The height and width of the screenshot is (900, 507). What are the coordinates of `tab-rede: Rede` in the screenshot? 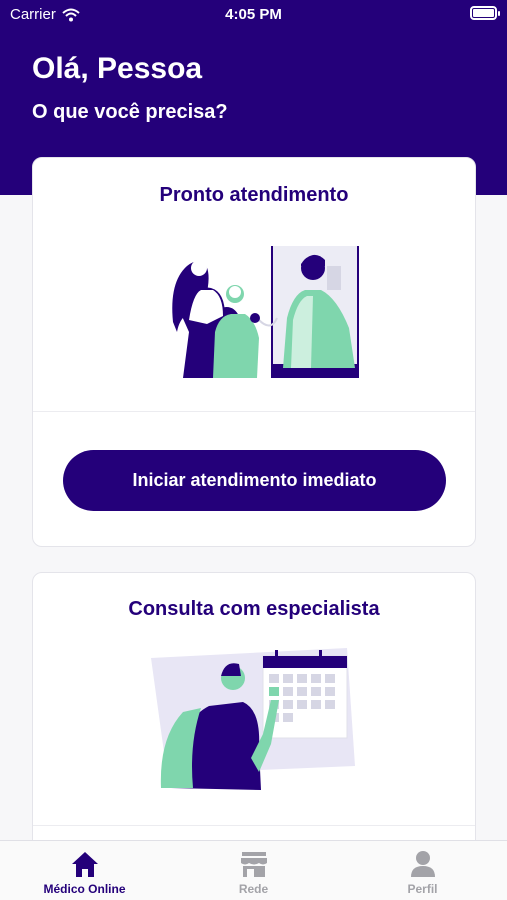 It's located at (253, 870).